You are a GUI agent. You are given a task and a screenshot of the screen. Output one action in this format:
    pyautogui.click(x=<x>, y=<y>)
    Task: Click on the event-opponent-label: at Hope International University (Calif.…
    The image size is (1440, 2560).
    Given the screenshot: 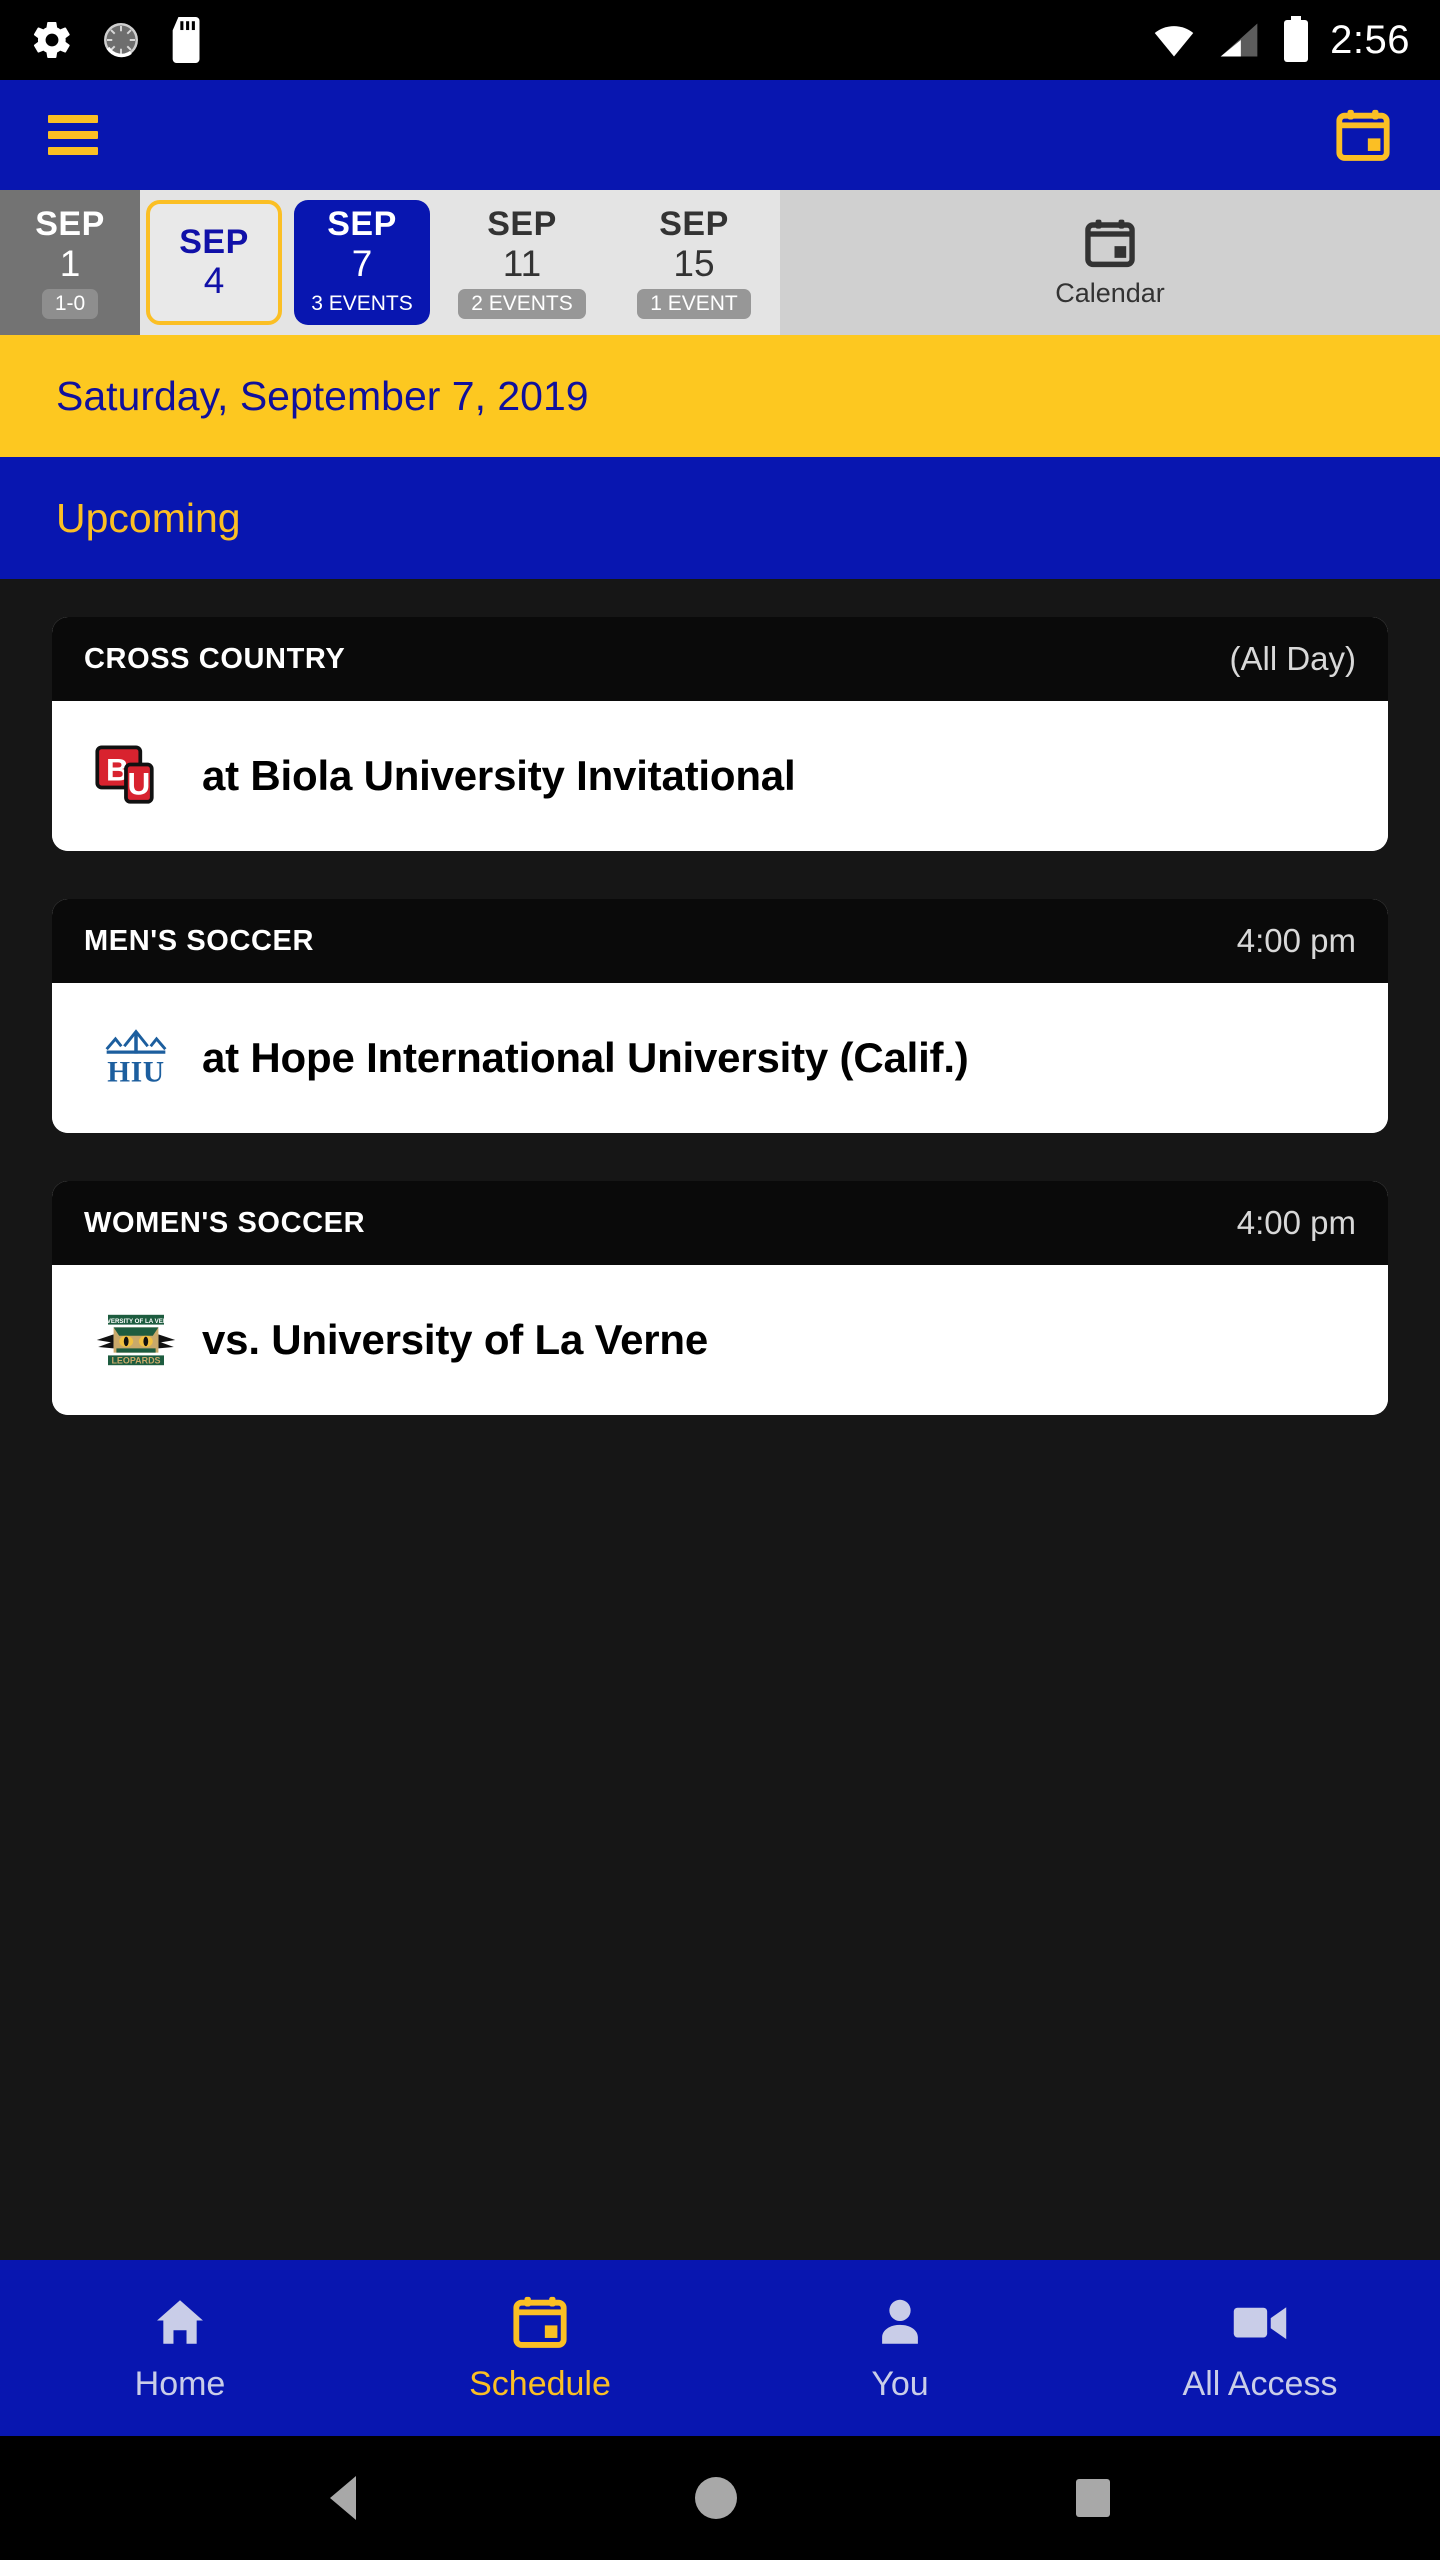 What is the action you would take?
    pyautogui.click(x=585, y=1058)
    